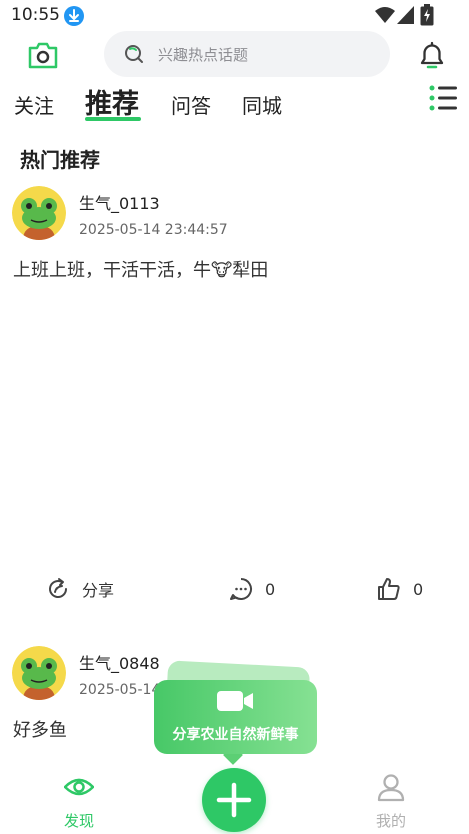 Image resolution: width=469 pixels, height=834 pixels. What do you see at coordinates (270, 589) in the screenshot?
I see `comment-count: 0` at bounding box center [270, 589].